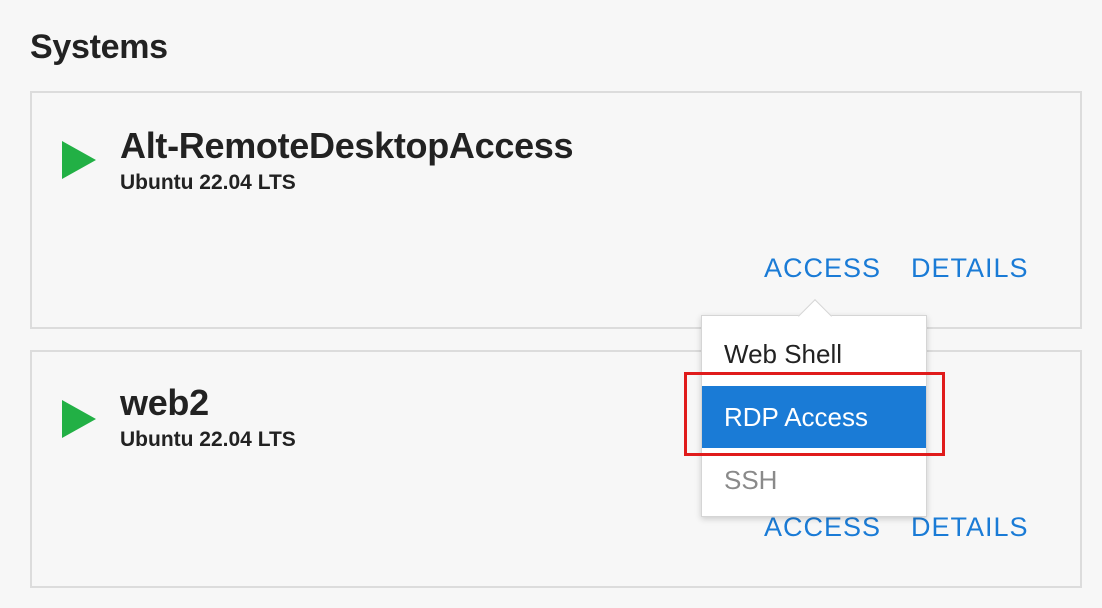 The width and height of the screenshot is (1102, 608). What do you see at coordinates (99, 47) in the screenshot?
I see `section-title: Systems` at bounding box center [99, 47].